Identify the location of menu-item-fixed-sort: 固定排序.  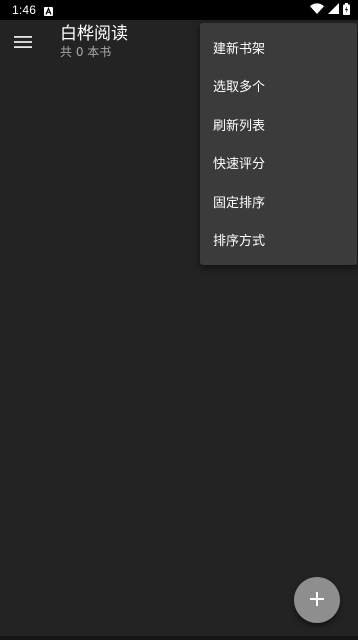
(278, 201).